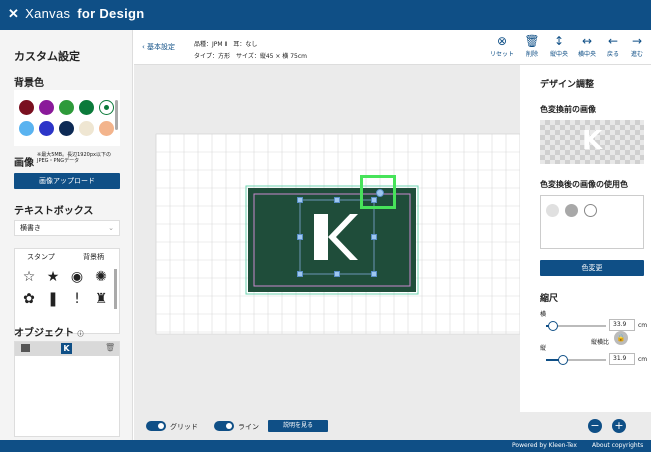 The image size is (651, 452). Describe the element at coordinates (80, 334) in the screenshot. I see `info-icon: ⓘ` at that location.